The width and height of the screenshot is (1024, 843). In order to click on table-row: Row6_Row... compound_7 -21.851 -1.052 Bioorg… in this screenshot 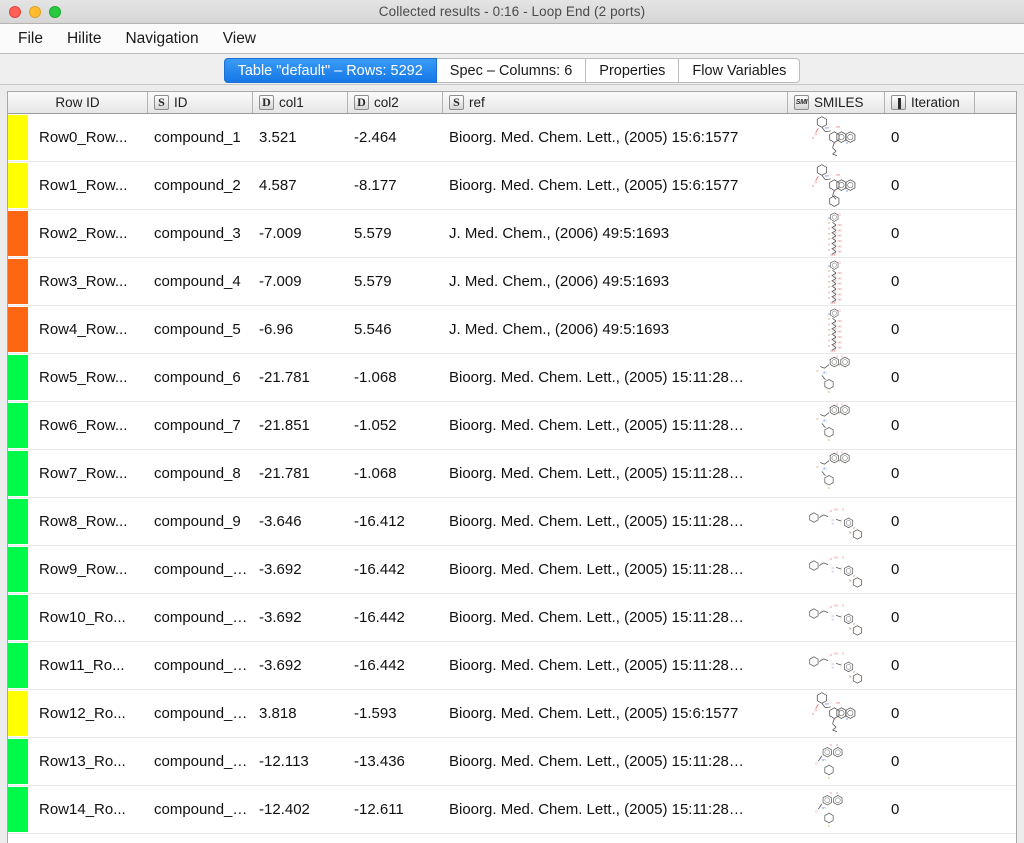, I will do `click(512, 426)`.